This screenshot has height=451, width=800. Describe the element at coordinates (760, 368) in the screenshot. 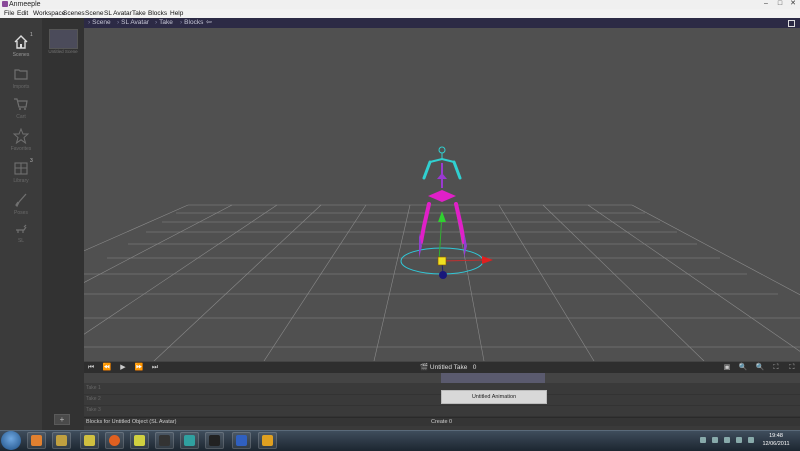

I see `zoom-out-icon: 🔍` at that location.